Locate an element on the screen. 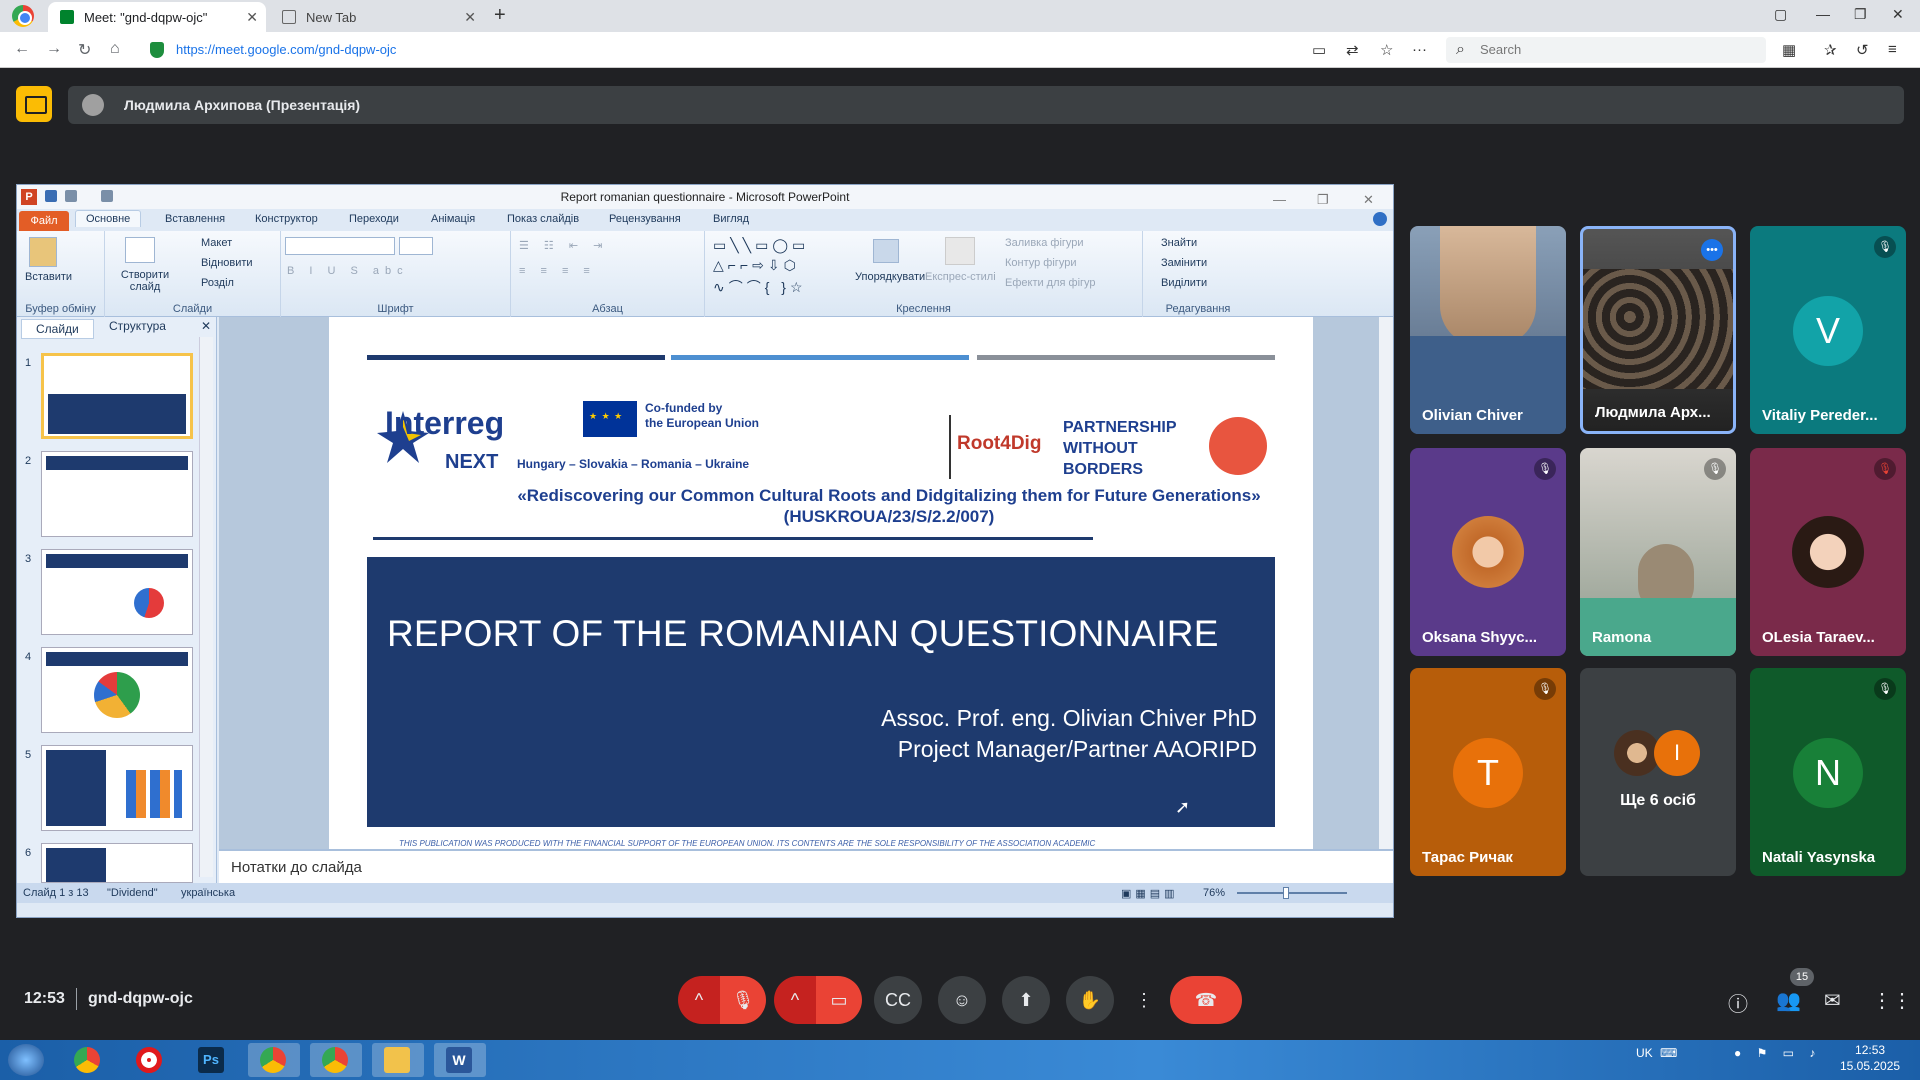 Image resolution: width=1920 pixels, height=1080 pixels. presentation-icon is located at coordinates (34, 104).